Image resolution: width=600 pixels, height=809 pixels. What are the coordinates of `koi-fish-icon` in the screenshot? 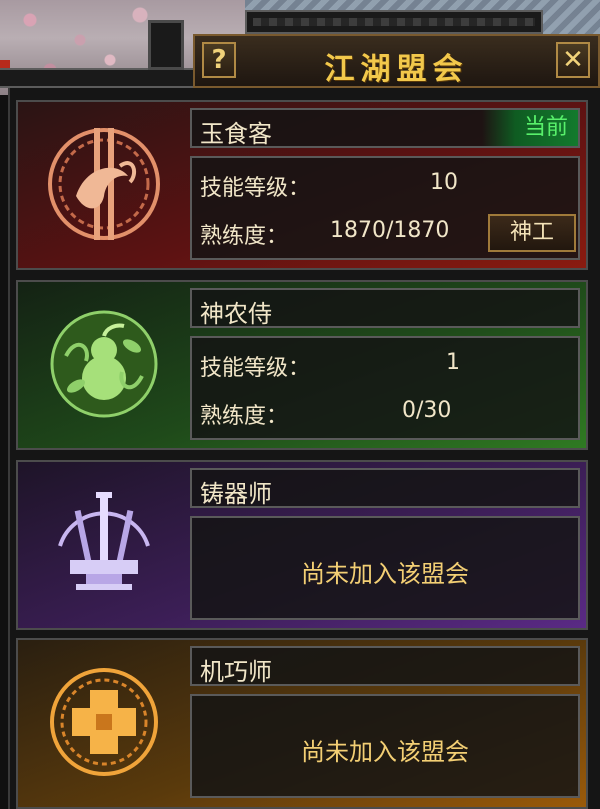 It's located at (104, 184).